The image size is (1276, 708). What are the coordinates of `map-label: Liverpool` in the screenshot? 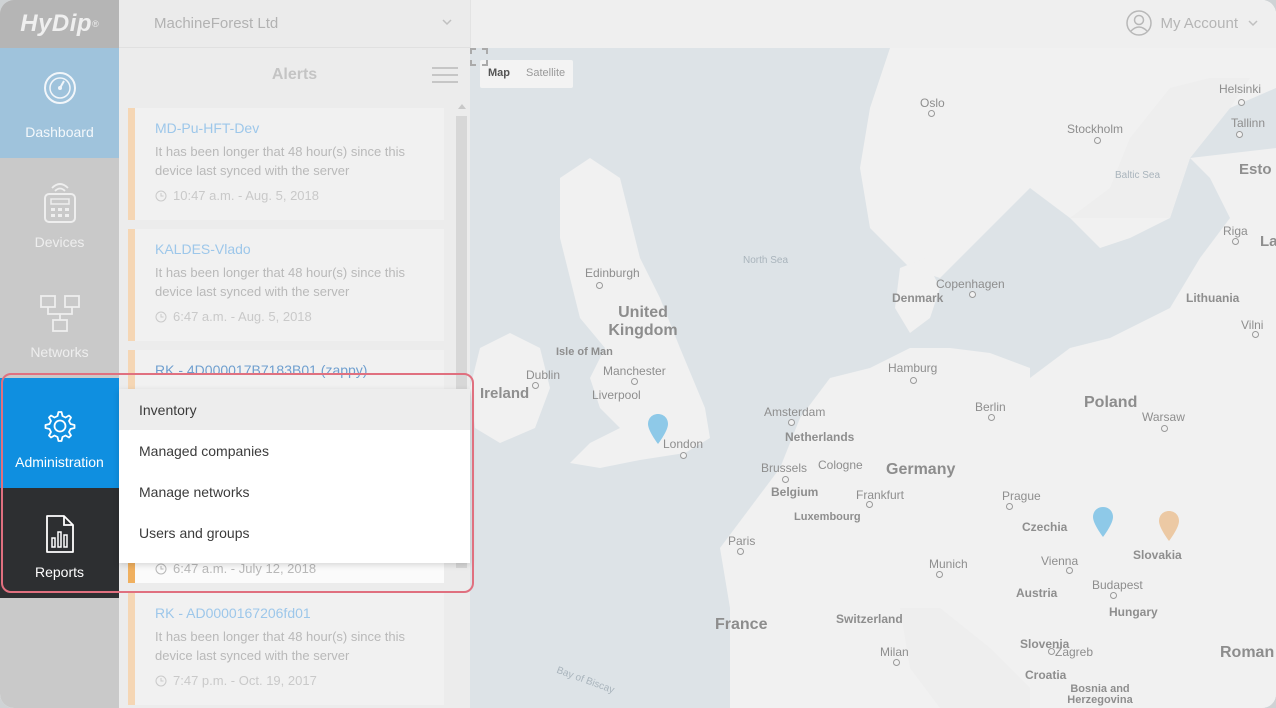 It's located at (616, 395).